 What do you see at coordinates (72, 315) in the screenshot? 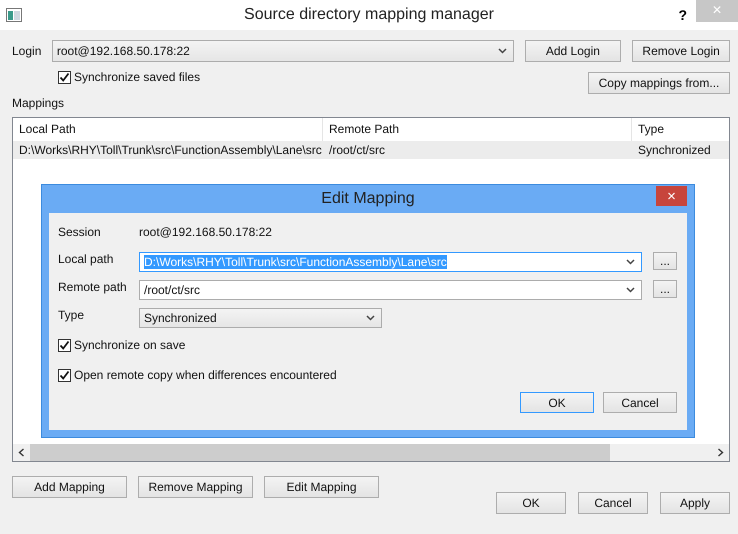
I see `field-label: Type` at bounding box center [72, 315].